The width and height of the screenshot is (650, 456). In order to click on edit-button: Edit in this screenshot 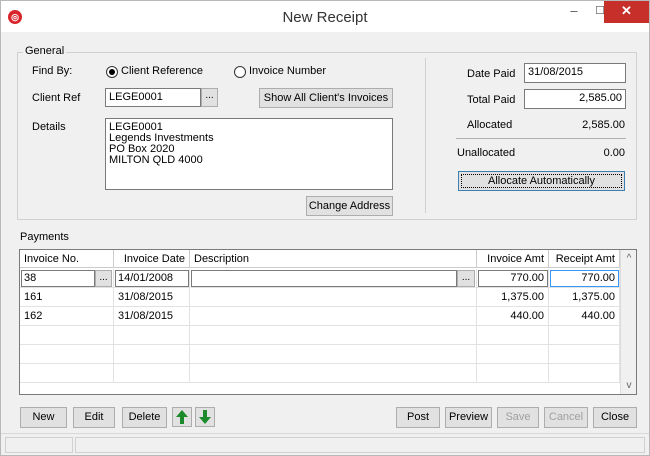, I will do `click(94, 417)`.